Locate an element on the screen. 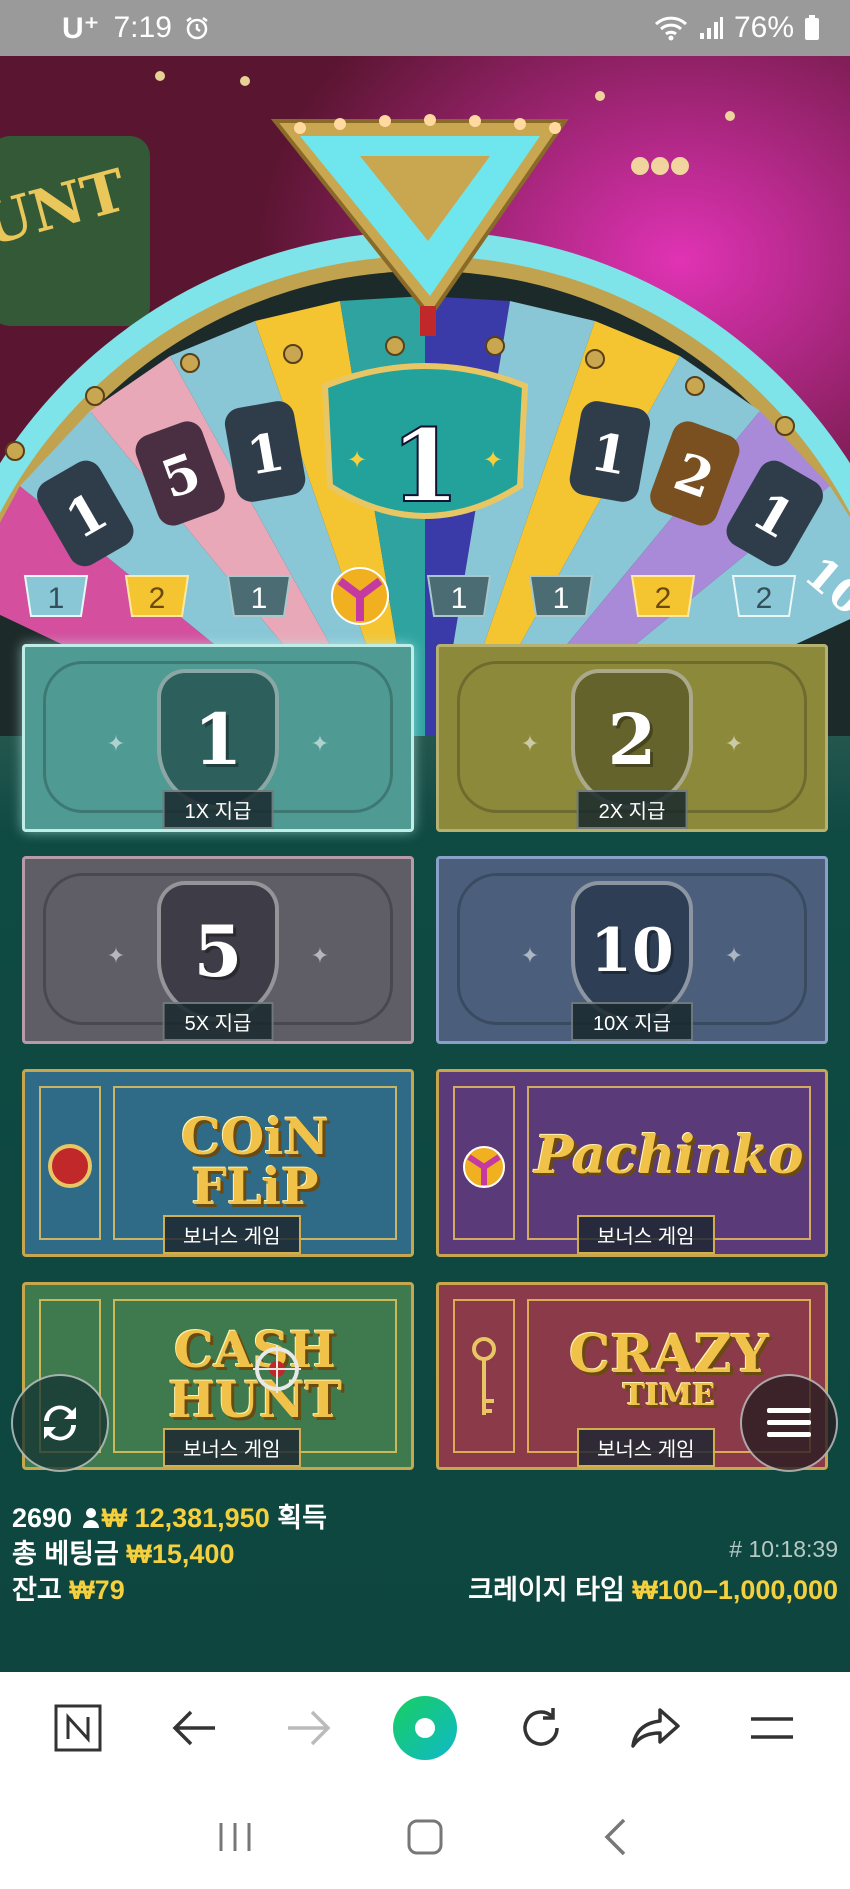  game-menu-button is located at coordinates (789, 1423).